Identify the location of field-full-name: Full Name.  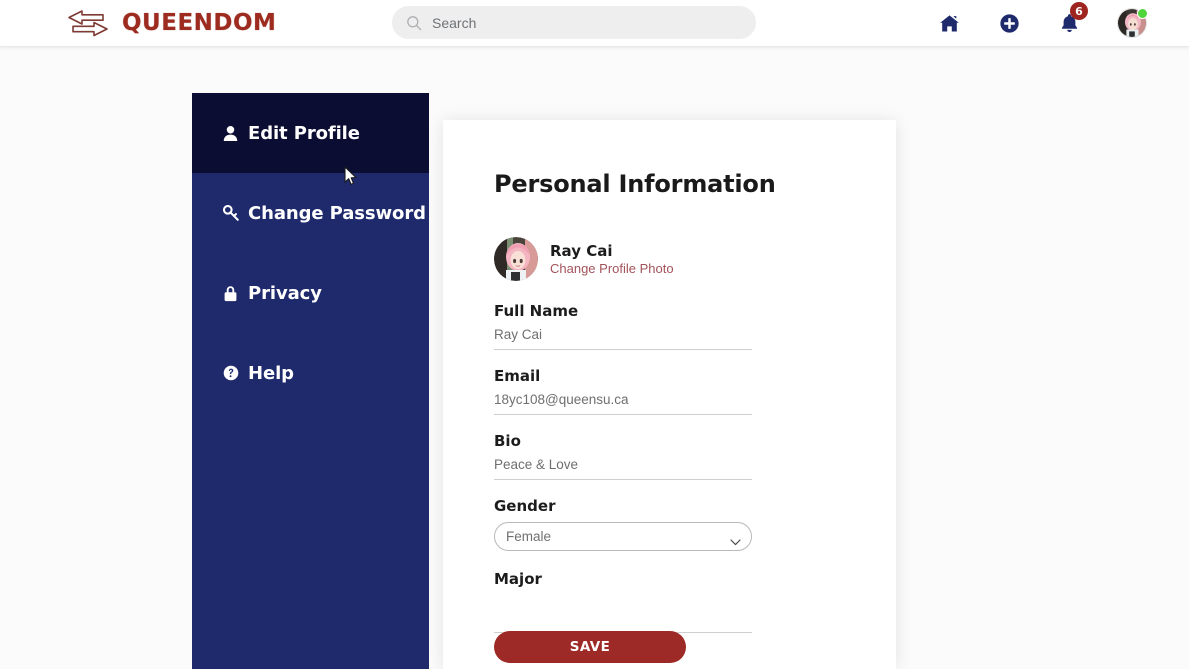
(623, 326).